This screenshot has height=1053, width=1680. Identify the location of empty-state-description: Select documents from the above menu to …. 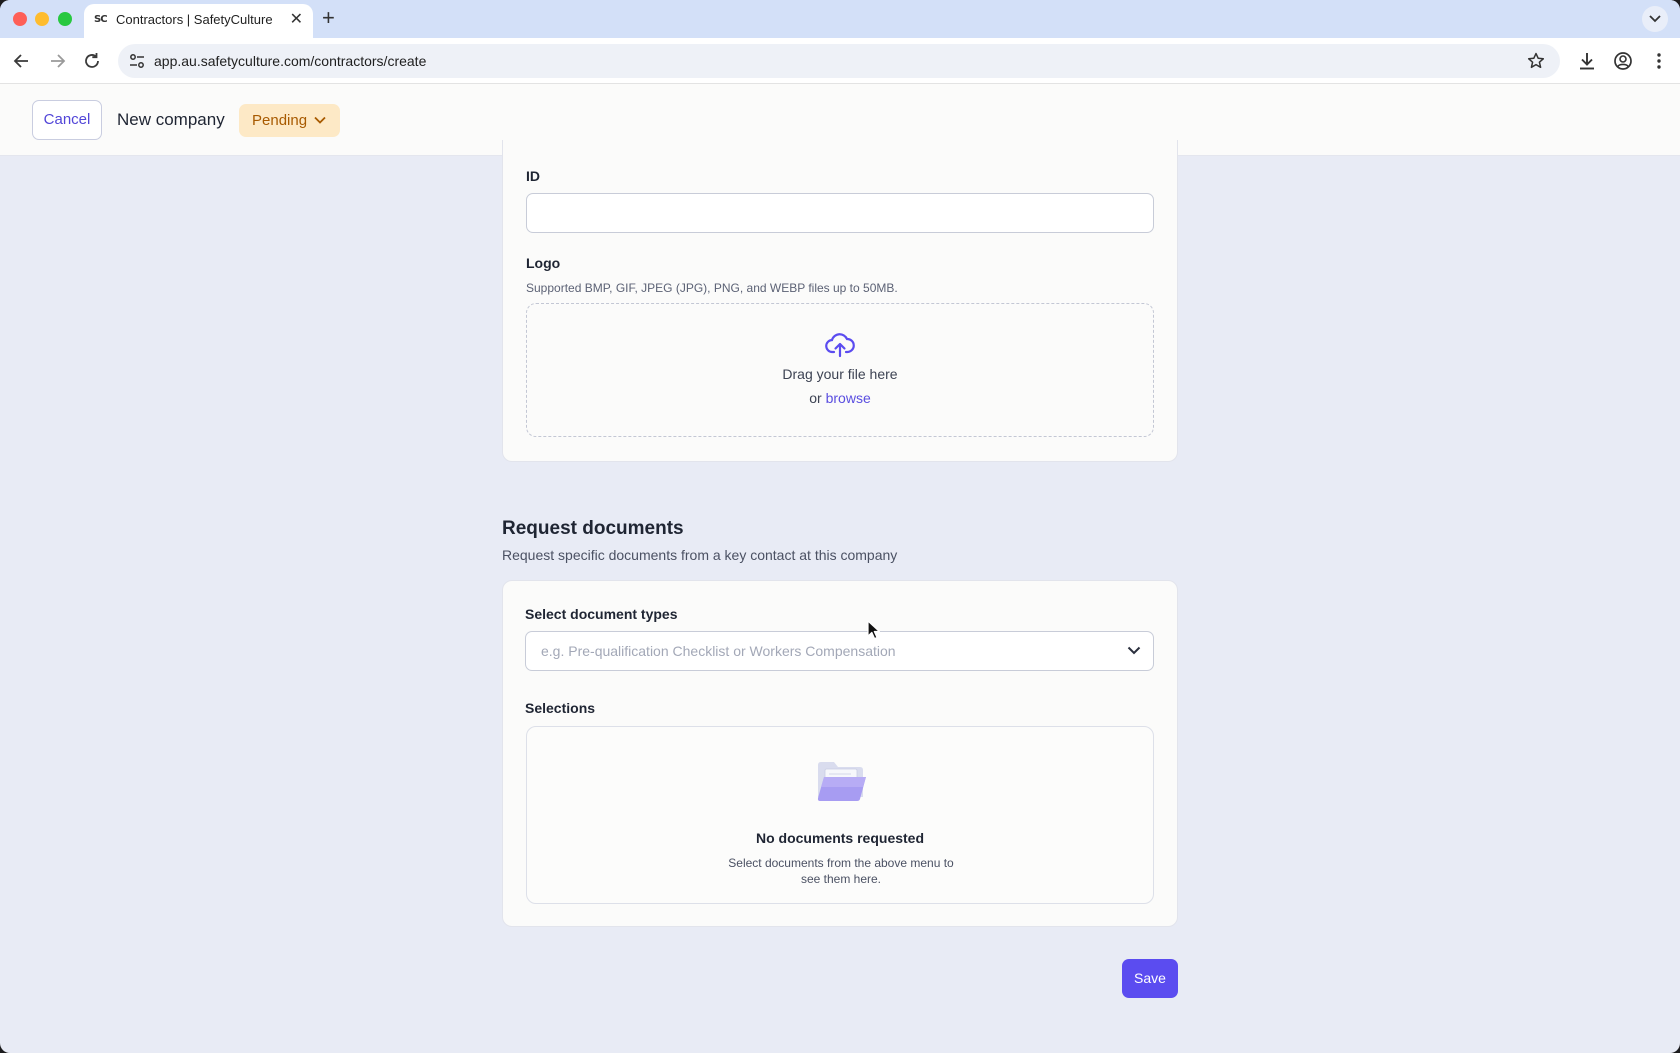
(841, 871).